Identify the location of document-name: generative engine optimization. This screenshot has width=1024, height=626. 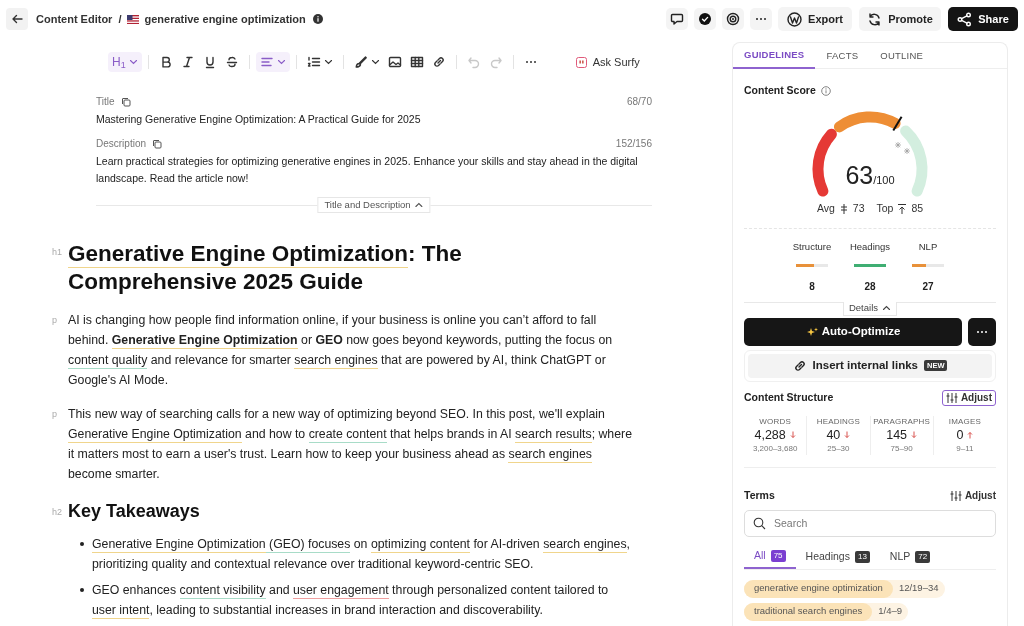
(225, 19).